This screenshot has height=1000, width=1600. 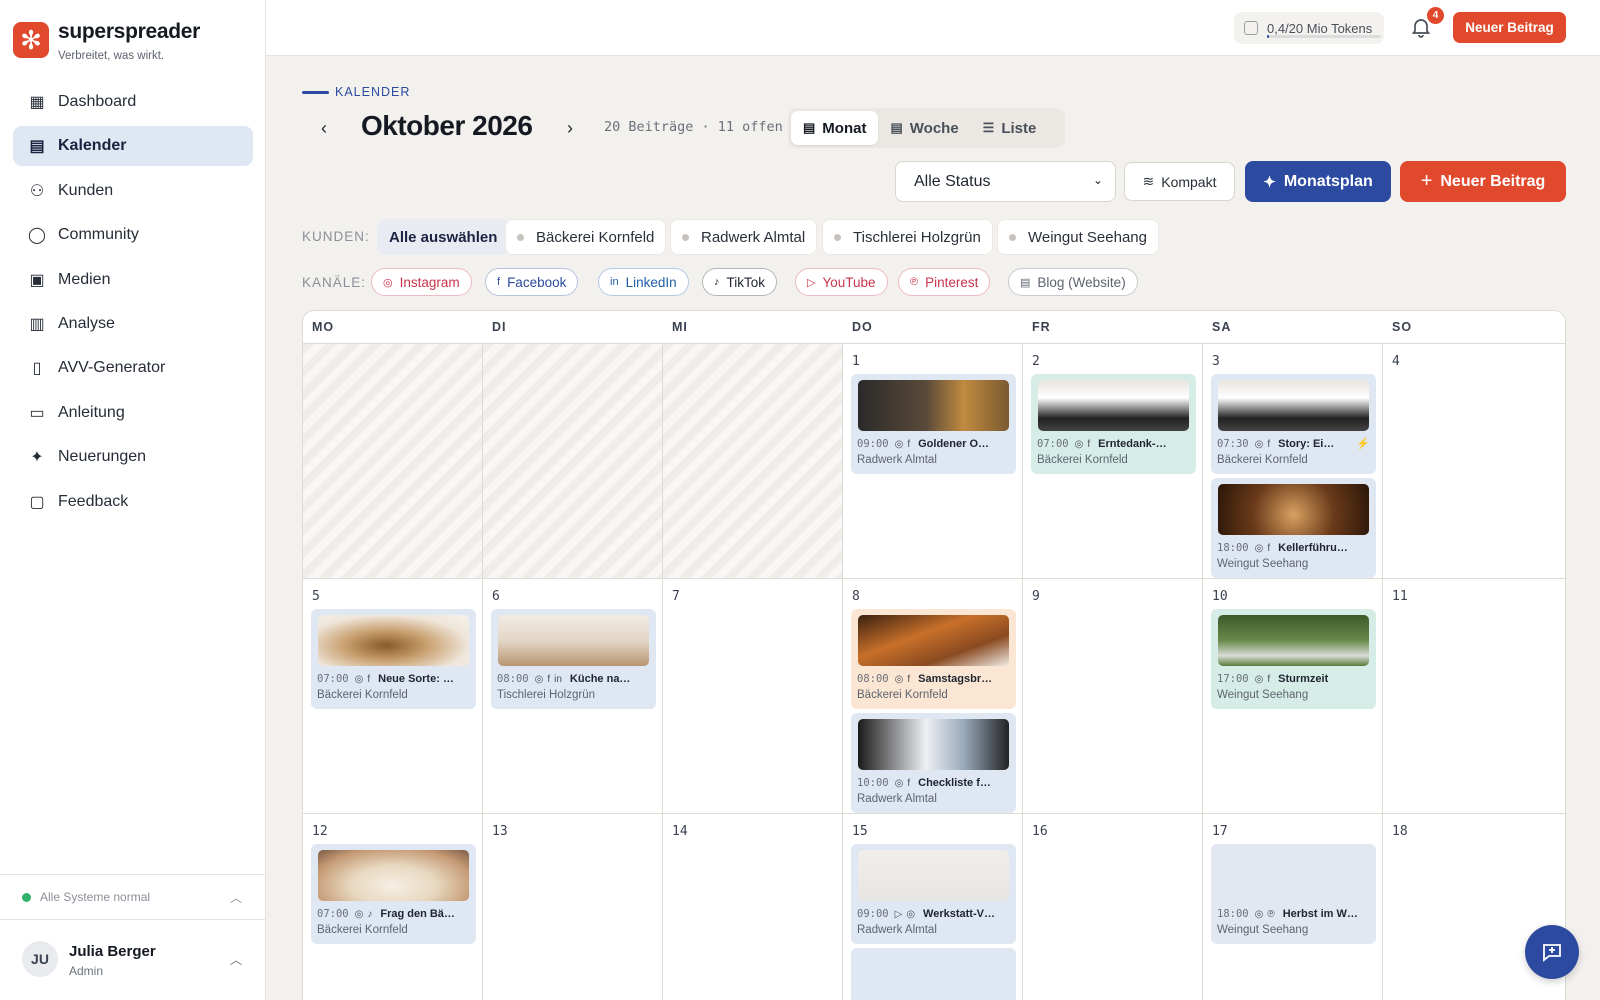 I want to click on sidebar-item-feedback: ▢ Feedback, so click(x=133, y=502).